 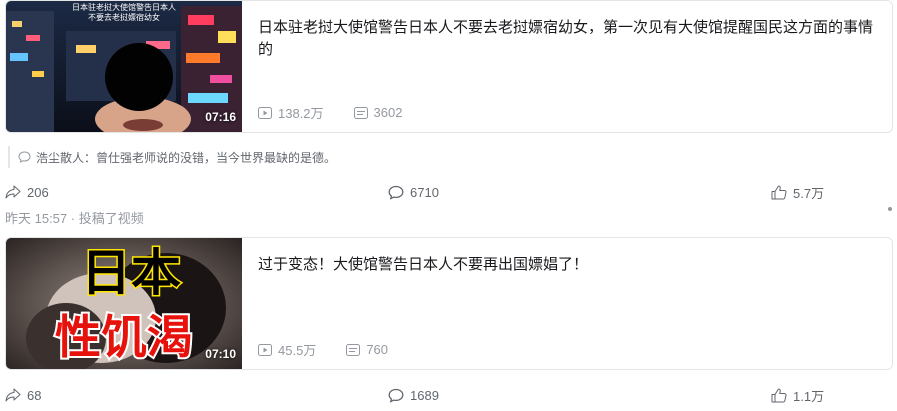 What do you see at coordinates (74, 218) in the screenshot?
I see `post-meta: 昨天 15:57 · 投稿了视频` at bounding box center [74, 218].